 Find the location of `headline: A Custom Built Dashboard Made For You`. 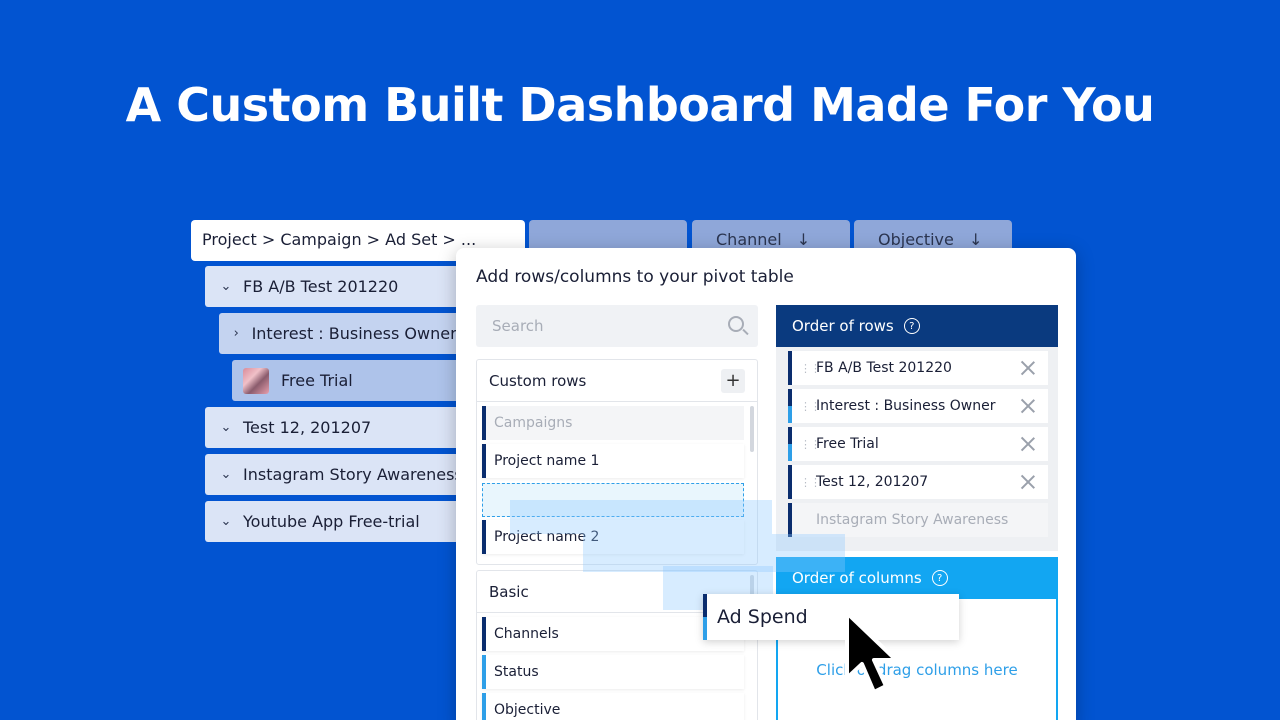

headline: A Custom Built Dashboard Made For You is located at coordinates (640, 105).